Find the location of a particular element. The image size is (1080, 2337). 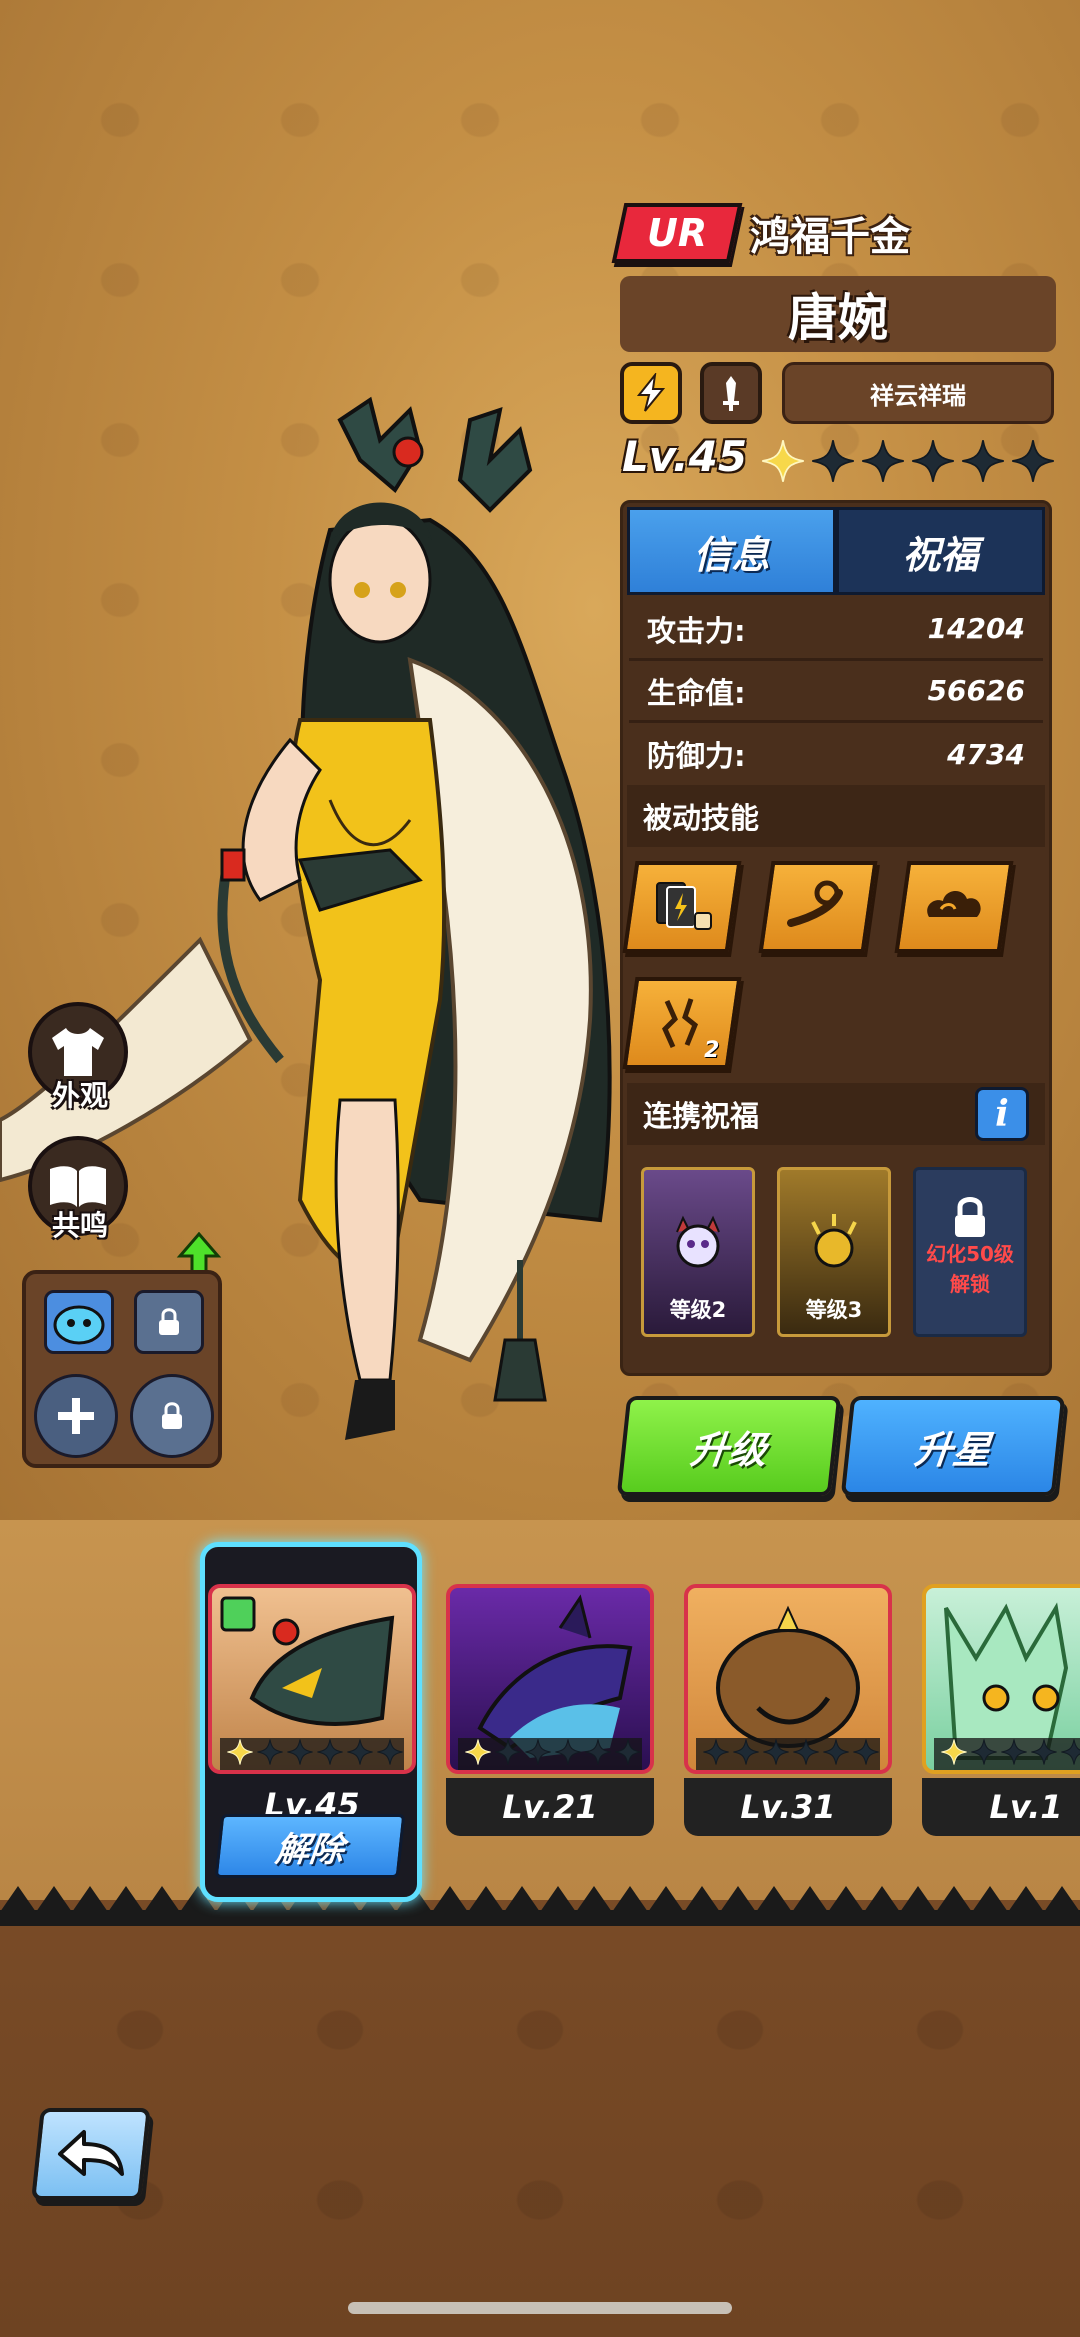

set-name-button: 祥云祥瑞 is located at coordinates (918, 393).